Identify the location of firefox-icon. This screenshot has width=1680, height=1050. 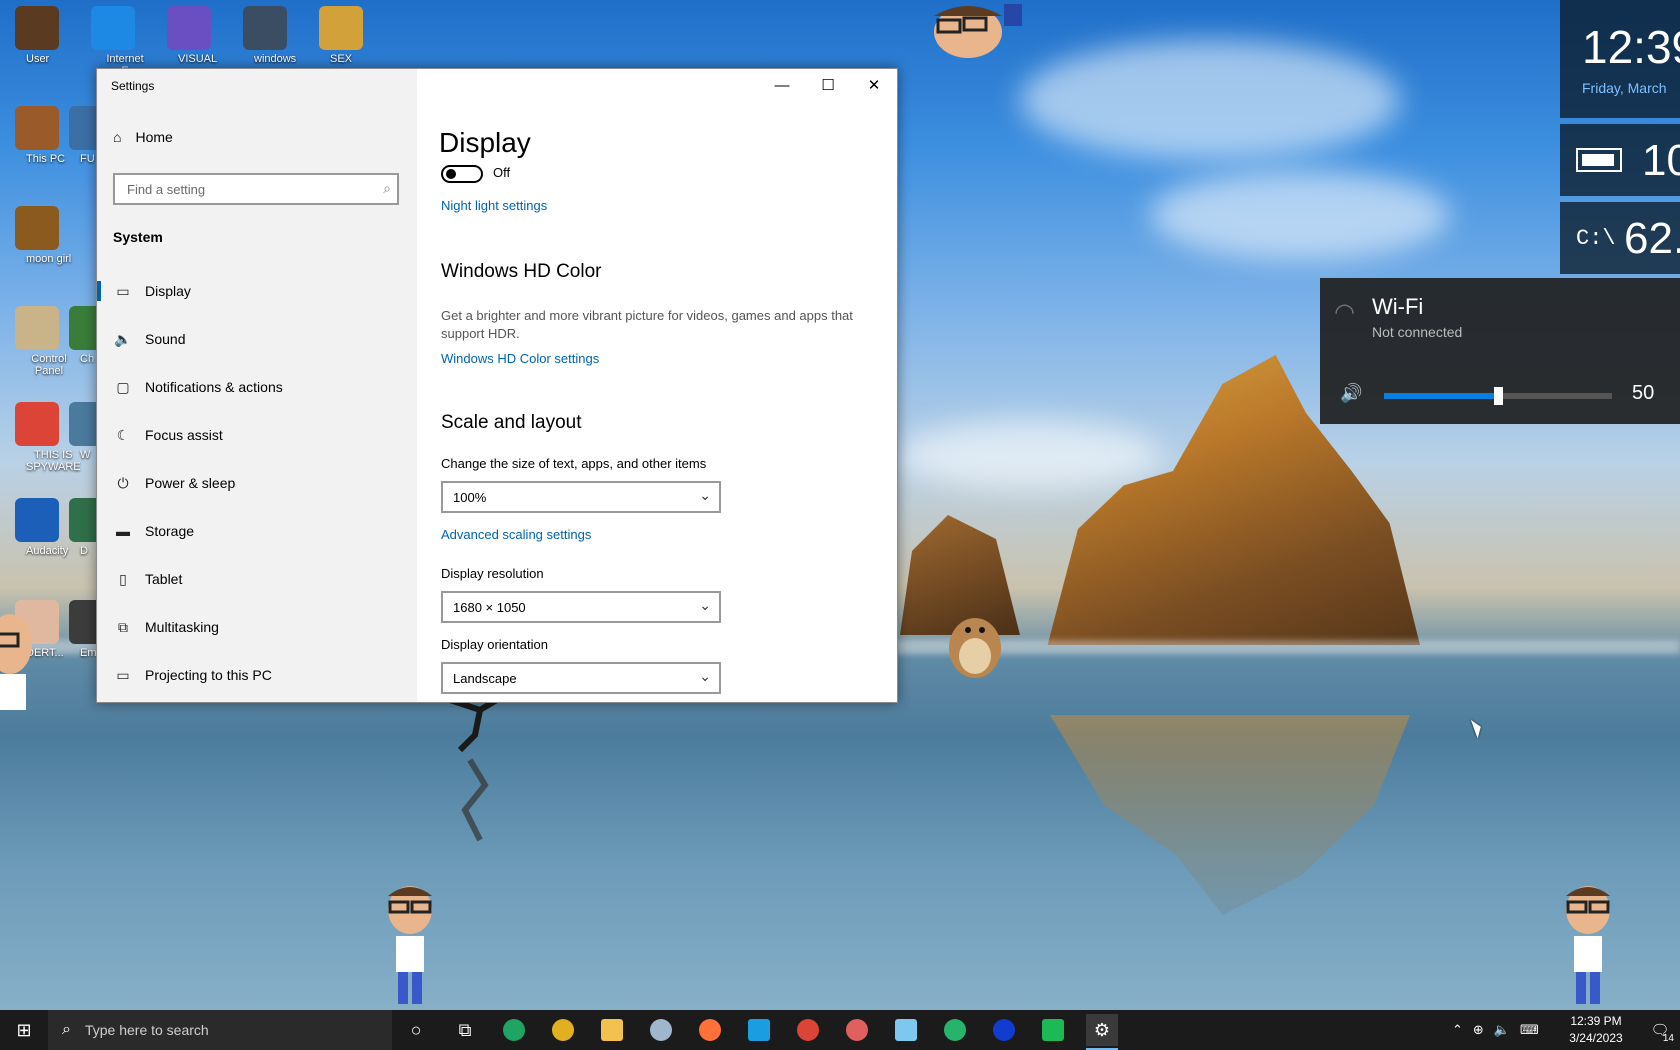
(710, 1030).